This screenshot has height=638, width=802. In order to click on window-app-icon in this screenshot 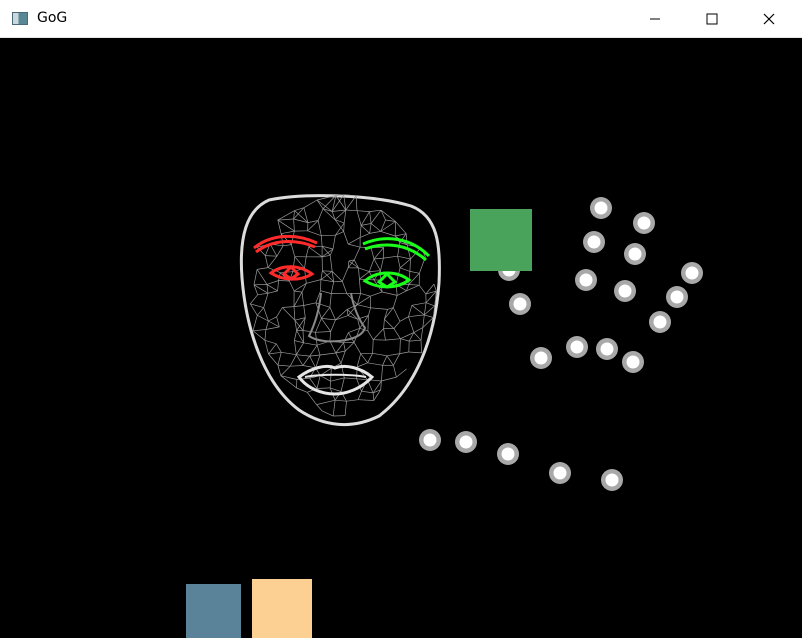, I will do `click(20, 18)`.